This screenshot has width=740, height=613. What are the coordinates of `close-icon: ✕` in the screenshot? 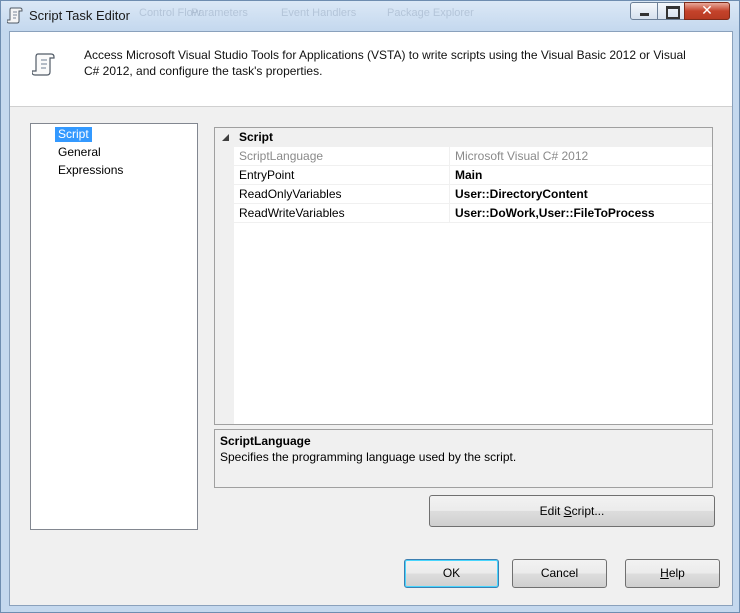 It's located at (707, 10).